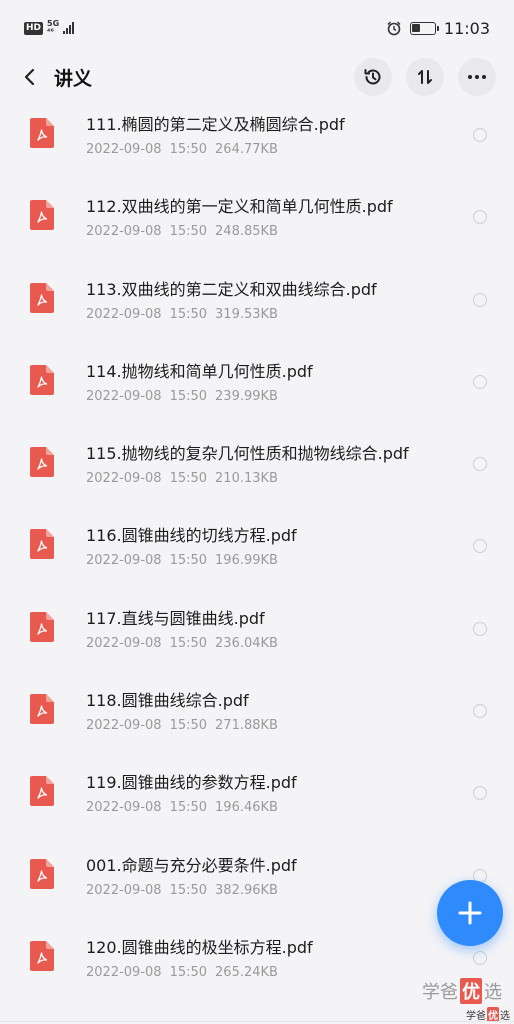 Image resolution: width=514 pixels, height=1024 pixels. I want to click on history-button, so click(373, 77).